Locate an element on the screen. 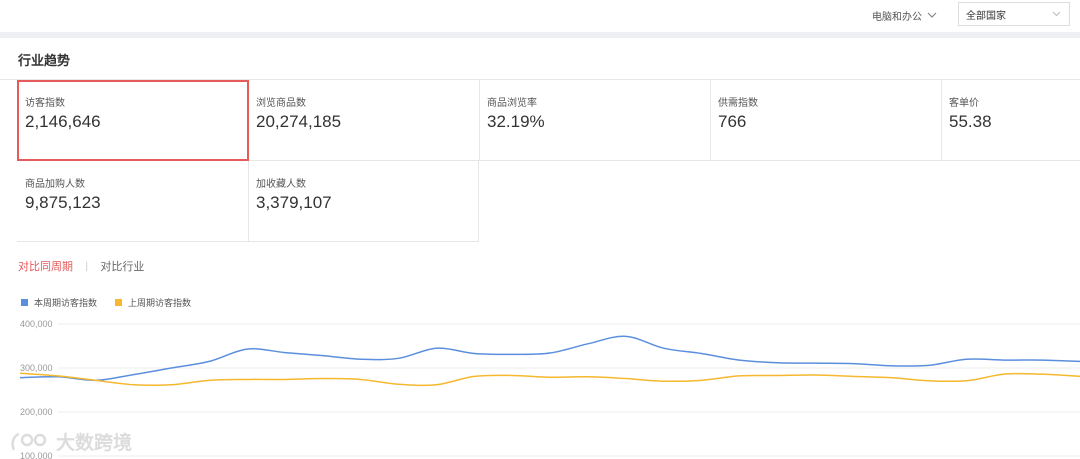  top-bar: 电脑和办公 全部国家 is located at coordinates (540, 16).